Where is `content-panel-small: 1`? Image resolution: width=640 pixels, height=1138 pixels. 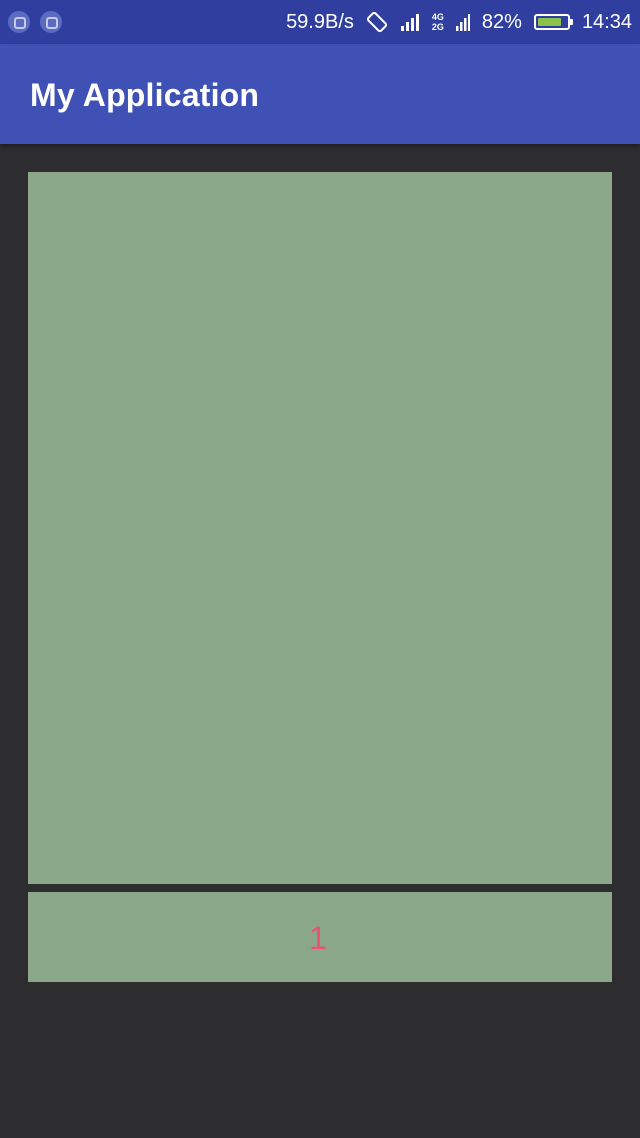 content-panel-small: 1 is located at coordinates (320, 937).